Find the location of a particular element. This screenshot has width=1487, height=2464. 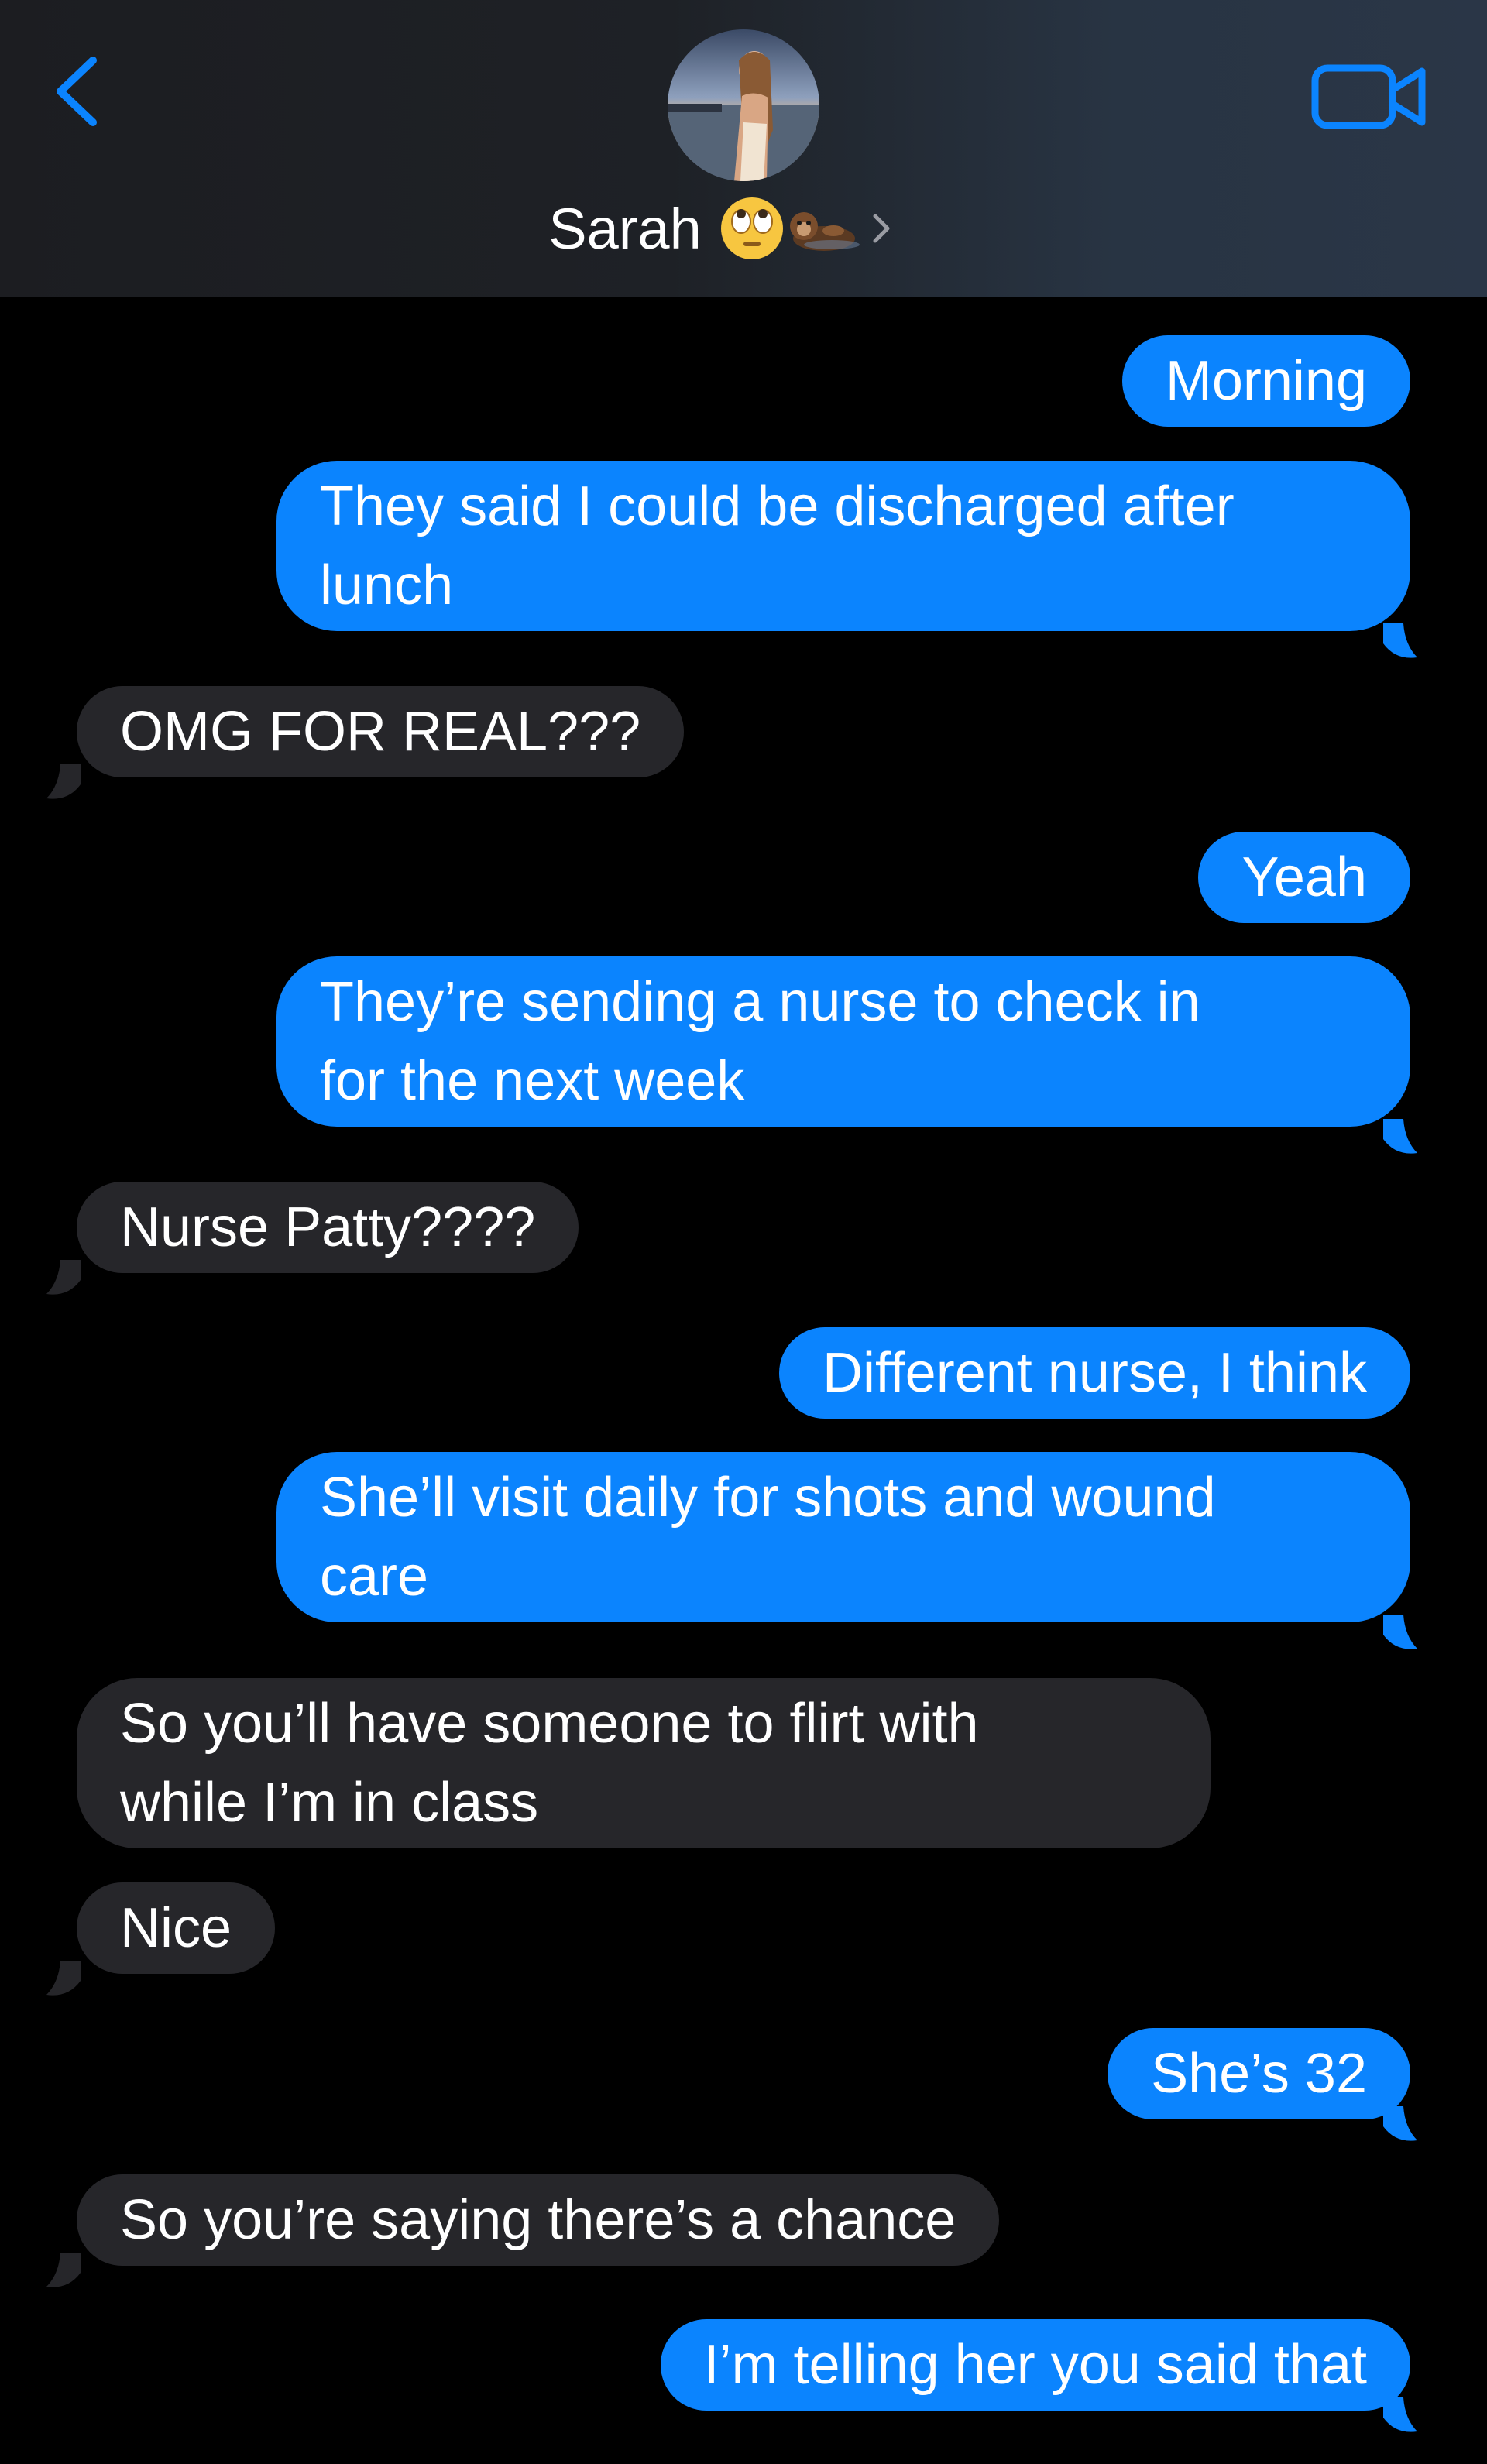

message-bubble-sent: Yeah is located at coordinates (1304, 878).